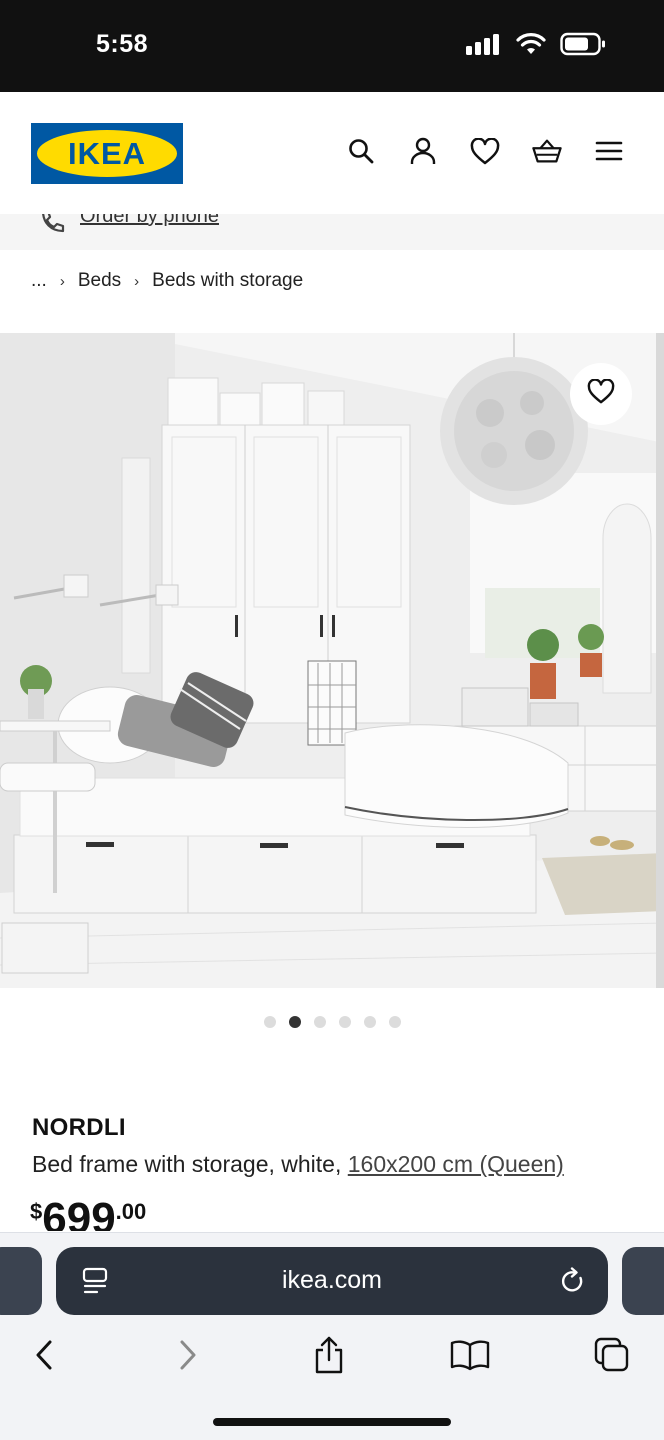 The image size is (664, 1440). What do you see at coordinates (188, 1355) in the screenshot?
I see `forward-arrow-icon` at bounding box center [188, 1355].